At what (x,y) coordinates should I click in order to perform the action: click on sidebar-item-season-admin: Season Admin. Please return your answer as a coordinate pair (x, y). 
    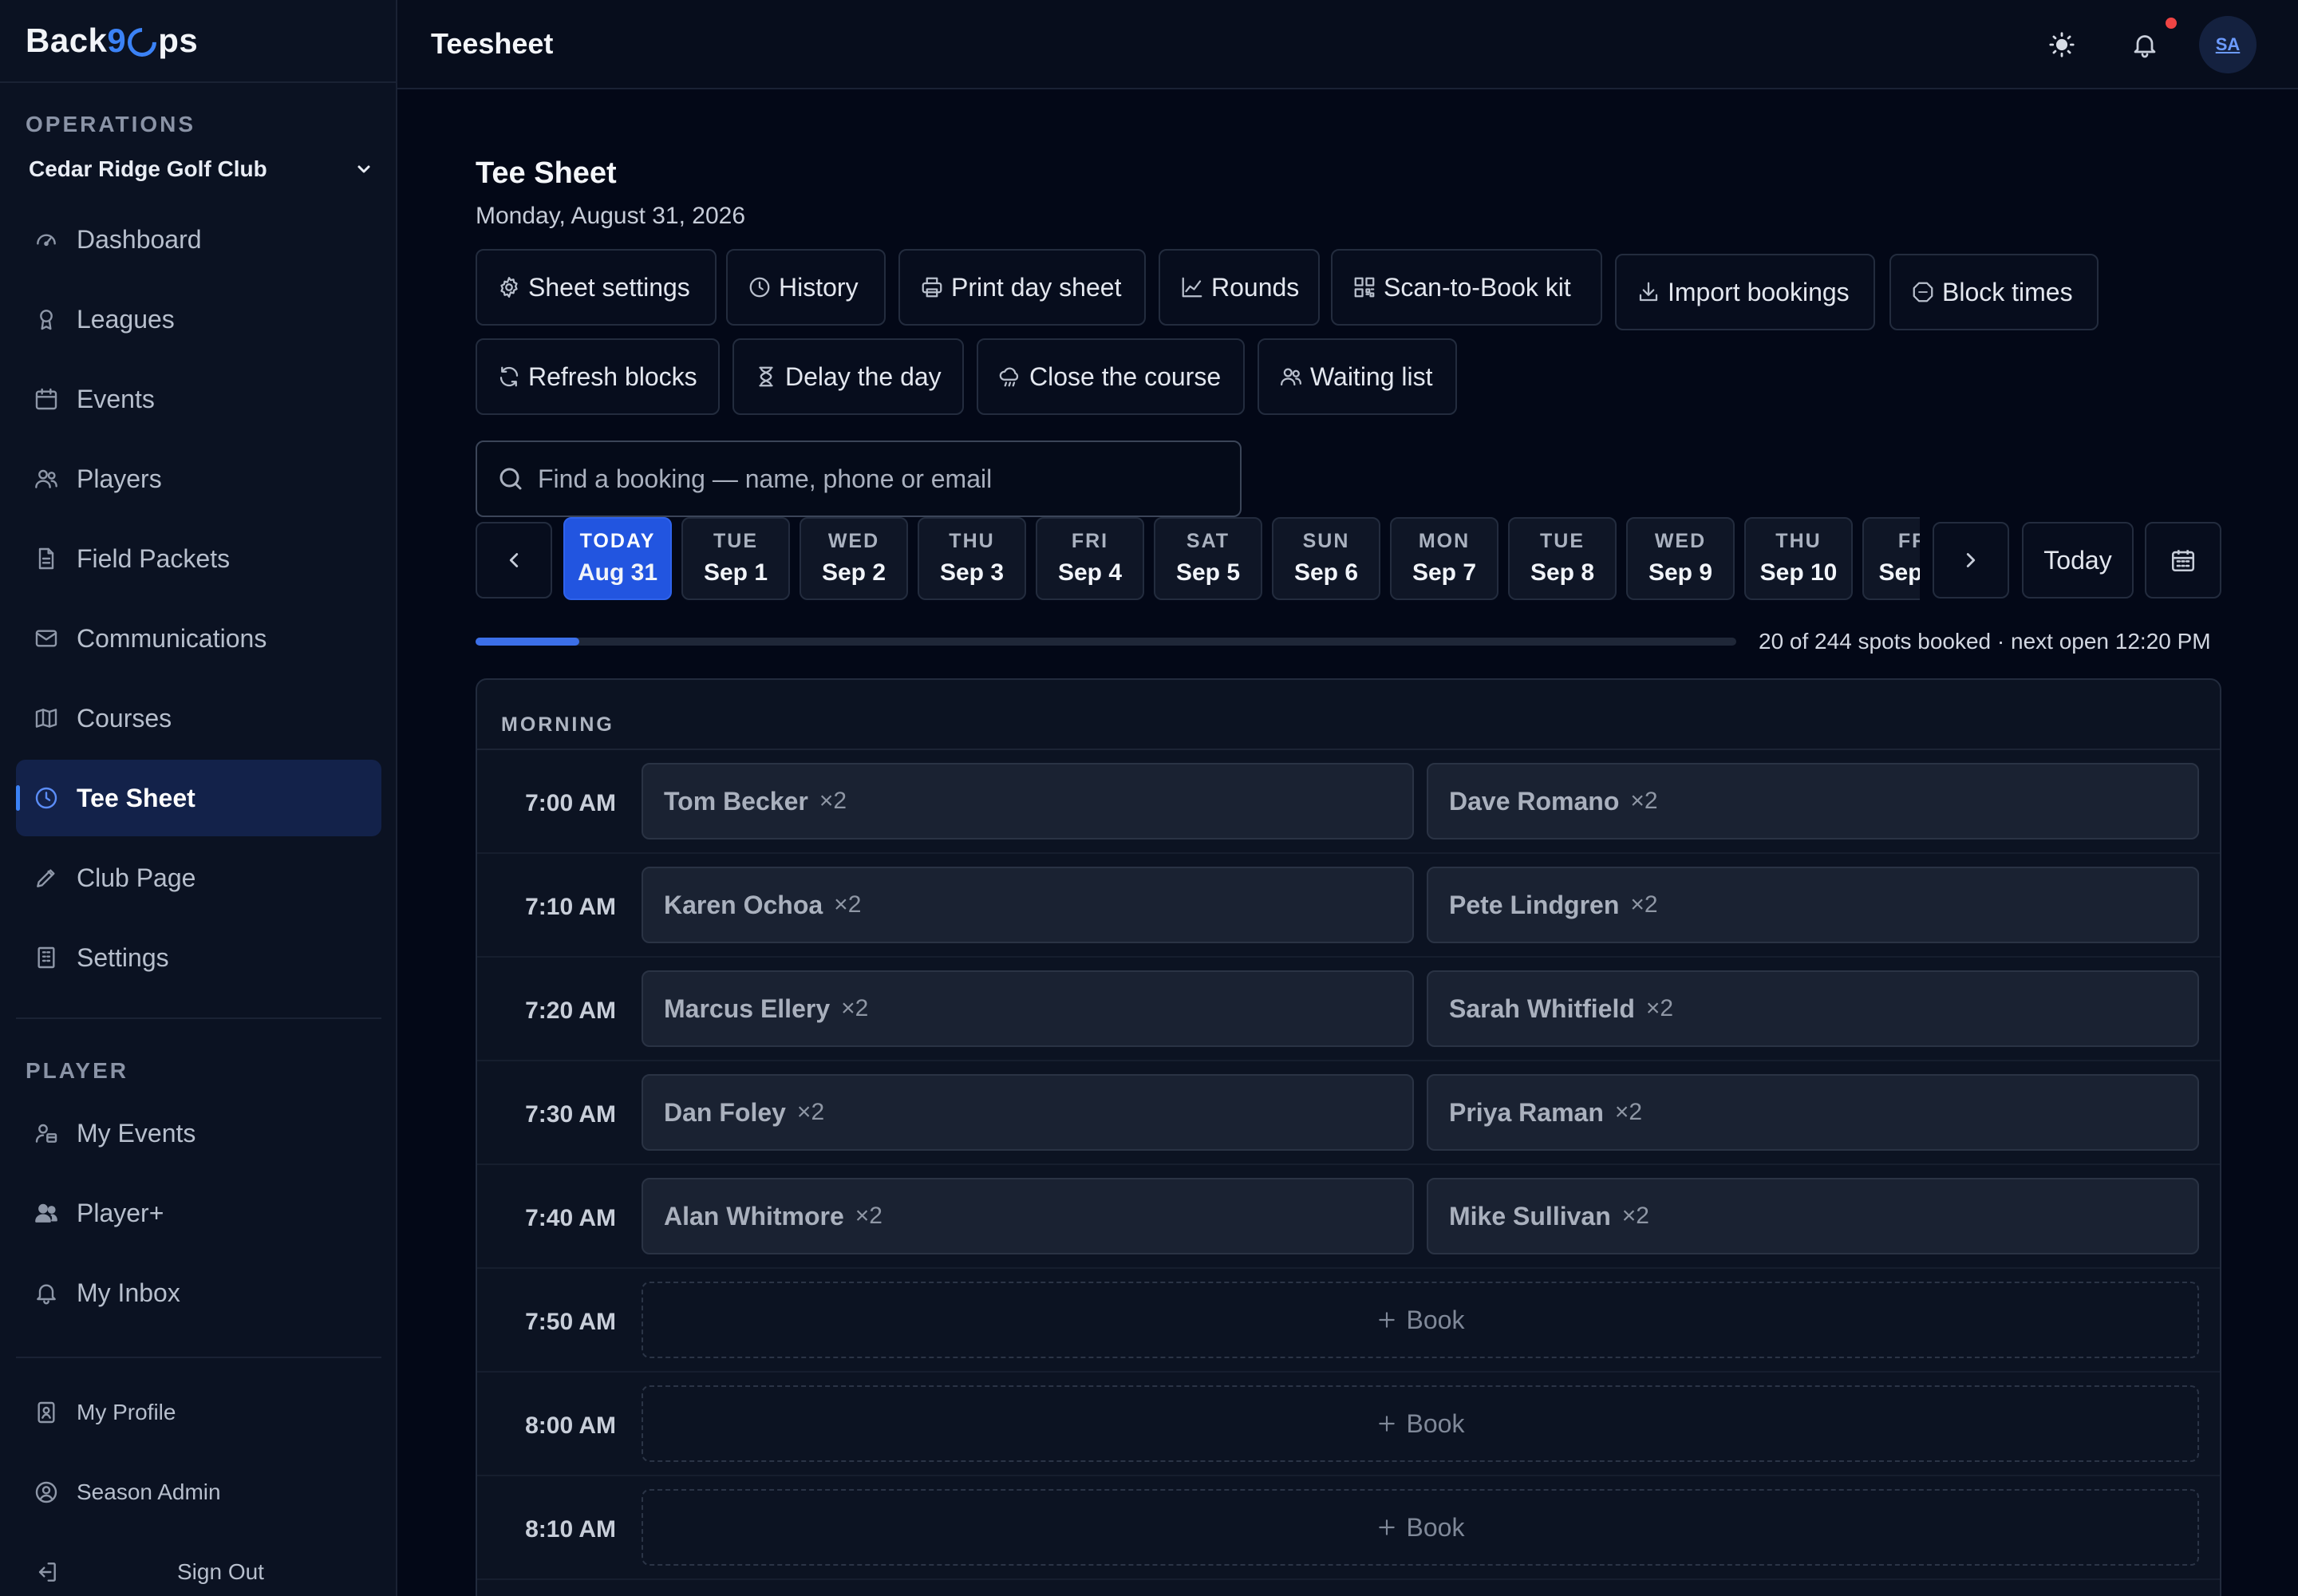
    Looking at the image, I should click on (199, 1492).